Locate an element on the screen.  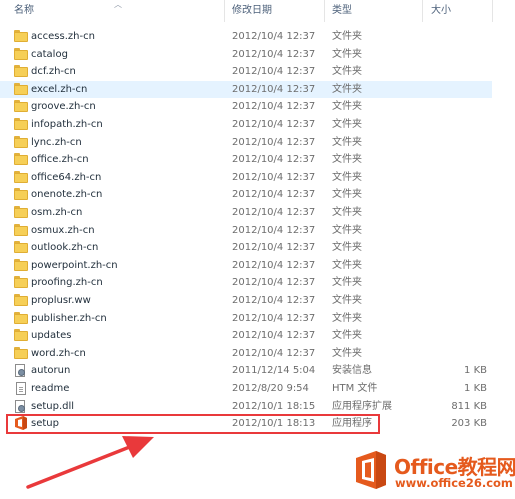
file-name: infopath.zh-cn is located at coordinates (67, 124).